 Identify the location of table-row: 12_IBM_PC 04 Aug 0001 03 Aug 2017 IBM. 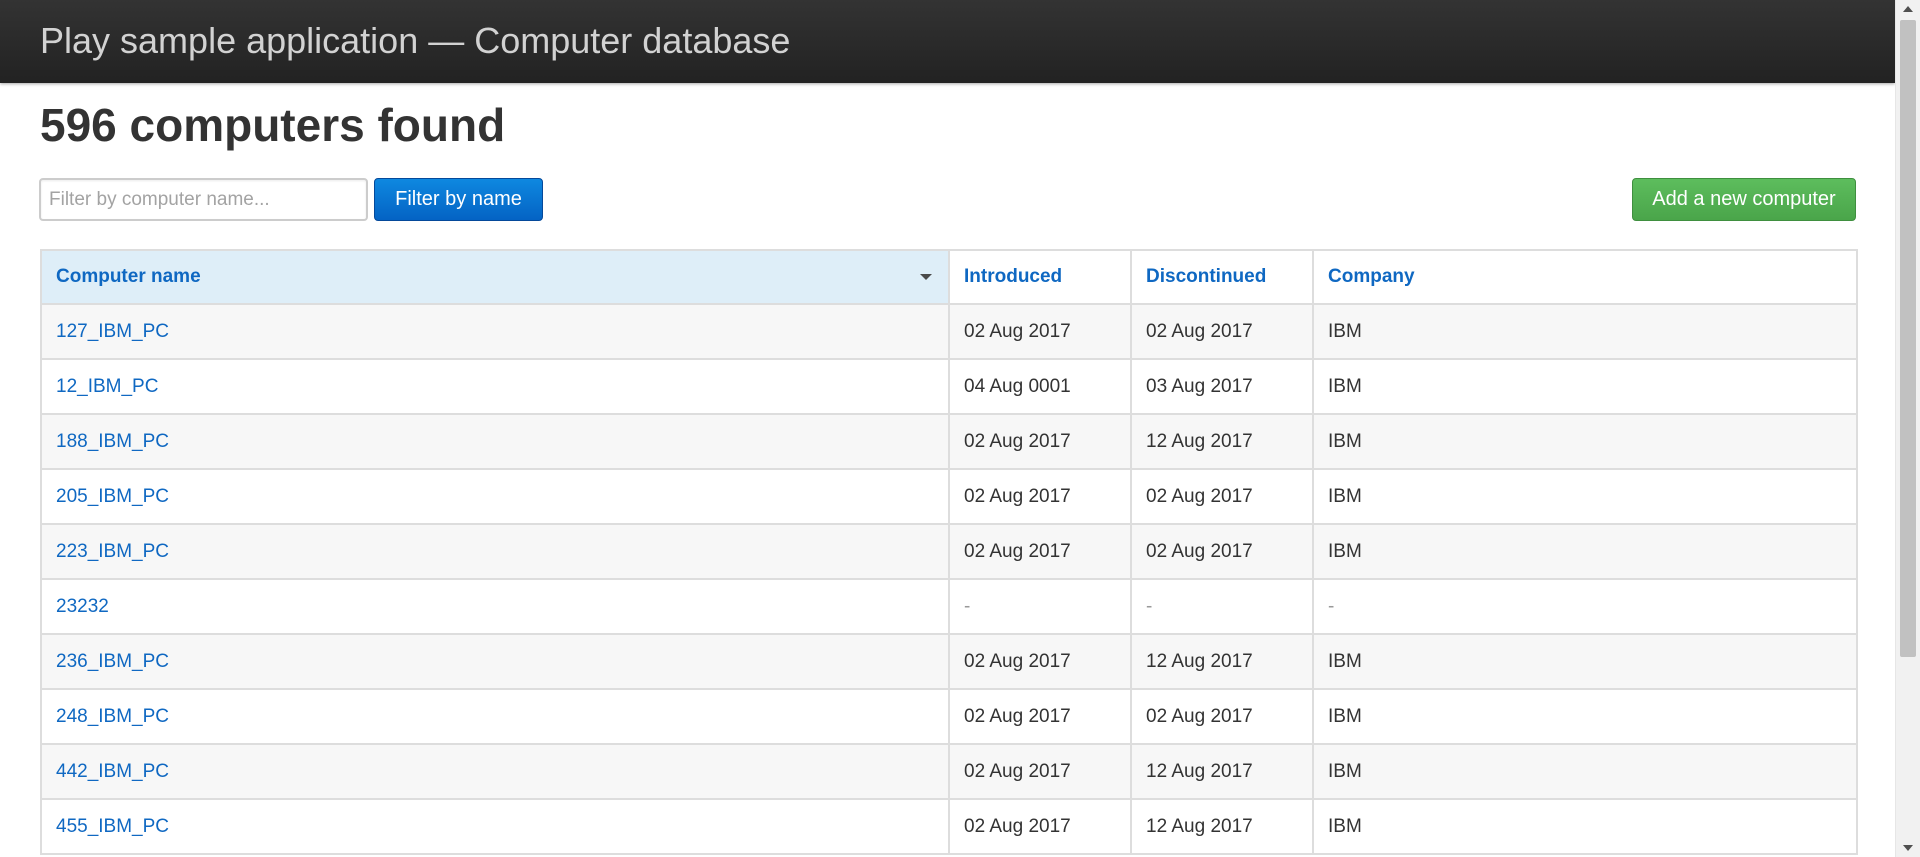
(949, 386).